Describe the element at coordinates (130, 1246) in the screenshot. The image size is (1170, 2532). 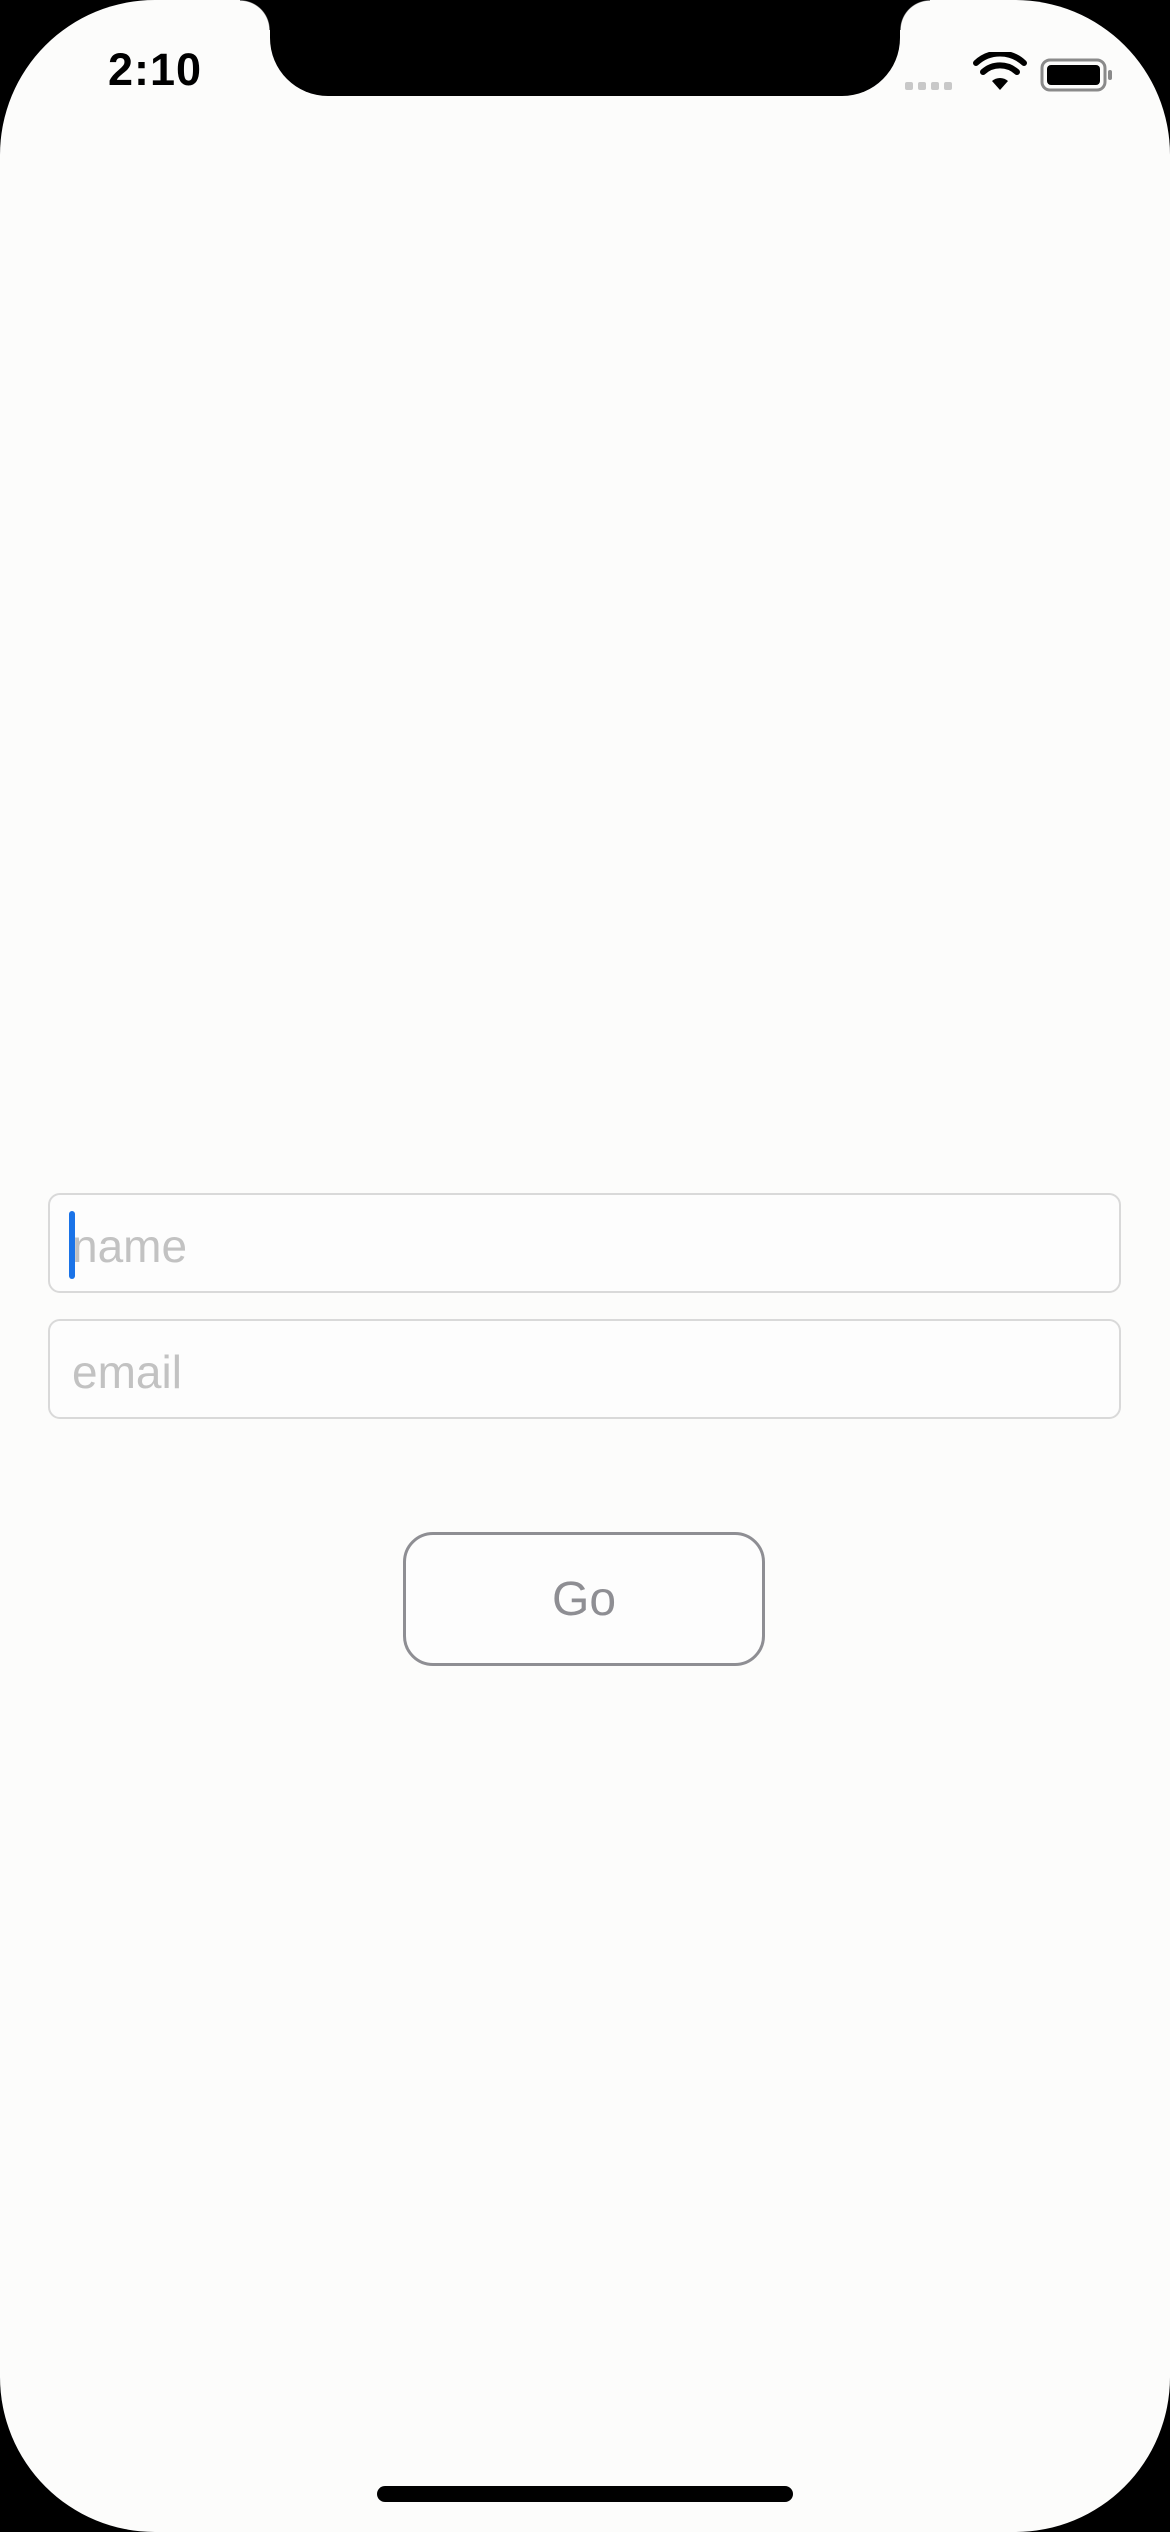
I see `name-placeholder: name` at that location.